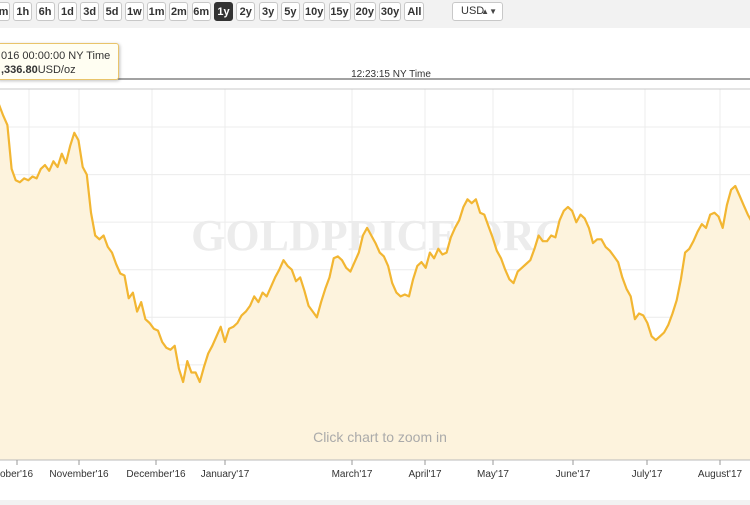 The height and width of the screenshot is (505, 750). What do you see at coordinates (246, 11) in the screenshot?
I see `range-button-2y: 2y` at bounding box center [246, 11].